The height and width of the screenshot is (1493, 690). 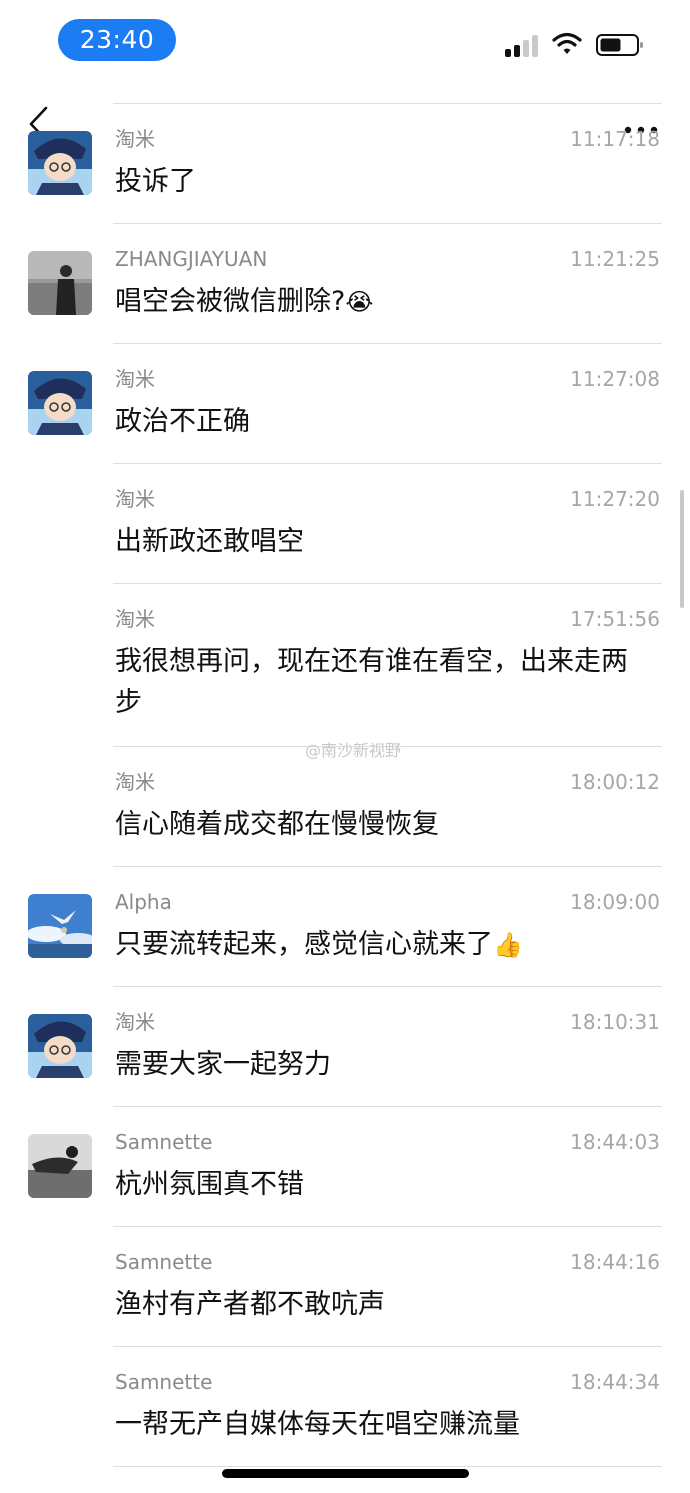 What do you see at coordinates (382, 421) in the screenshot?
I see `message-text: 政治不正确` at bounding box center [382, 421].